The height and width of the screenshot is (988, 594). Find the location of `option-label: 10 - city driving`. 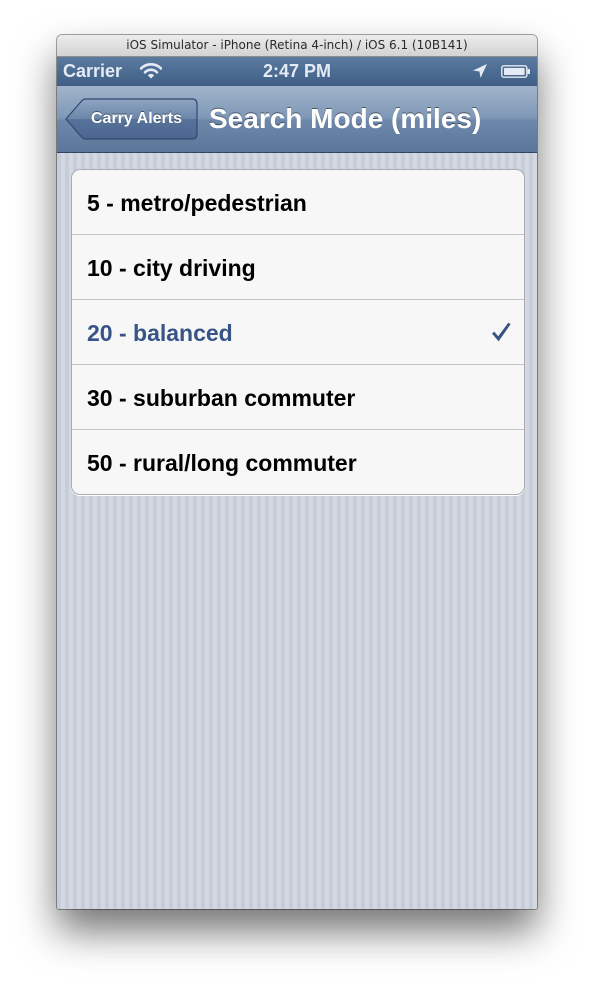

option-label: 10 - city driving is located at coordinates (171, 268).